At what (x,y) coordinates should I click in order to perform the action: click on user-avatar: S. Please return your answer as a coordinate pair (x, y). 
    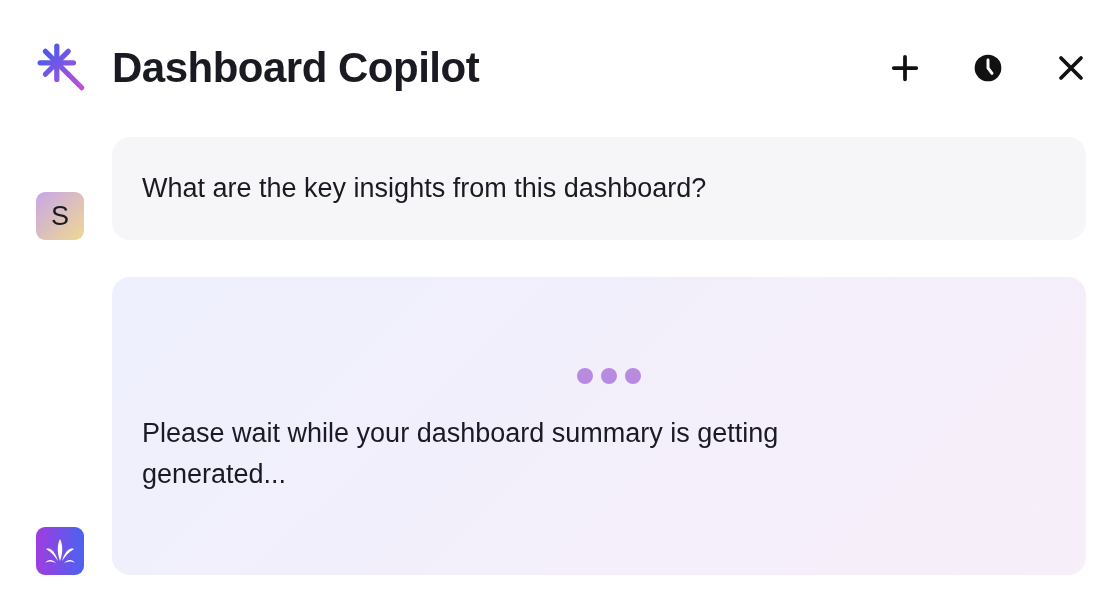
    Looking at the image, I should click on (60, 216).